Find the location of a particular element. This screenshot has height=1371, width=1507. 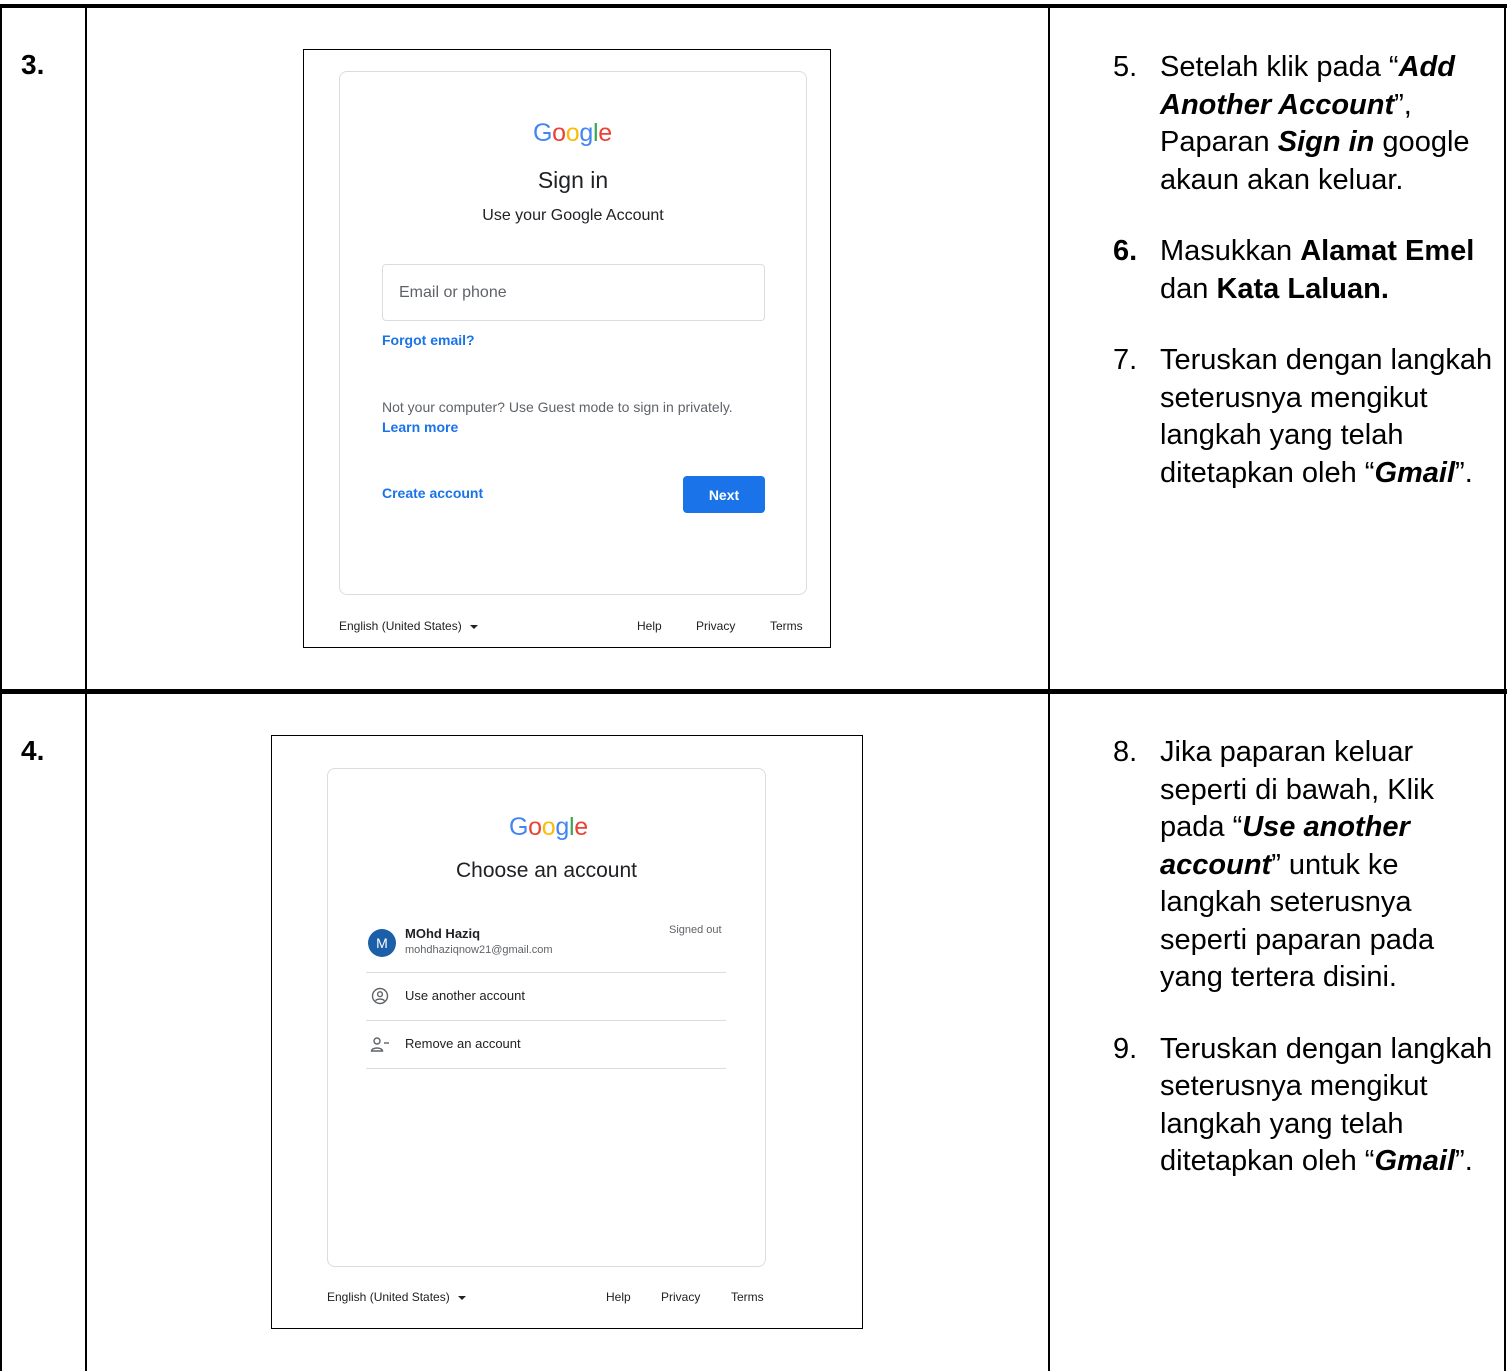

item-number: 9. is located at coordinates (1125, 1048).